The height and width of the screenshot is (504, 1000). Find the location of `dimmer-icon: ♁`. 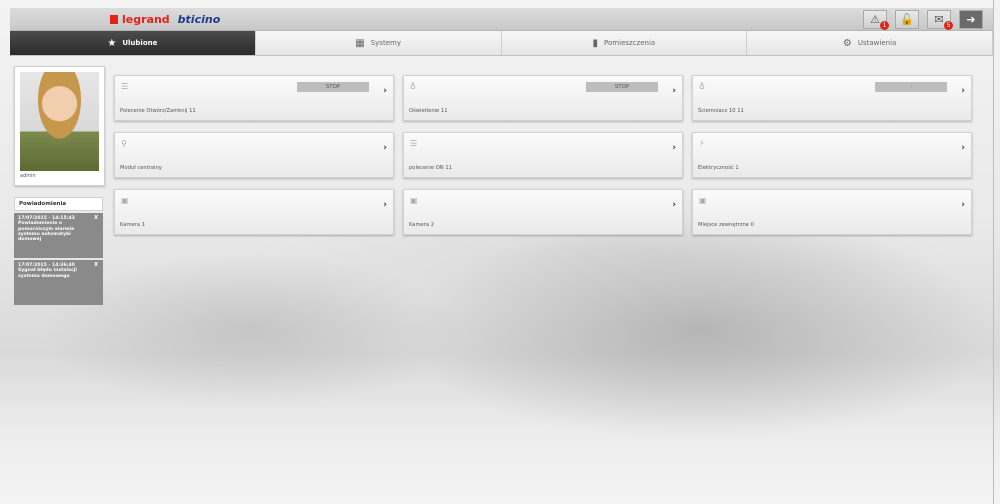

dimmer-icon: ♁ is located at coordinates (702, 86).